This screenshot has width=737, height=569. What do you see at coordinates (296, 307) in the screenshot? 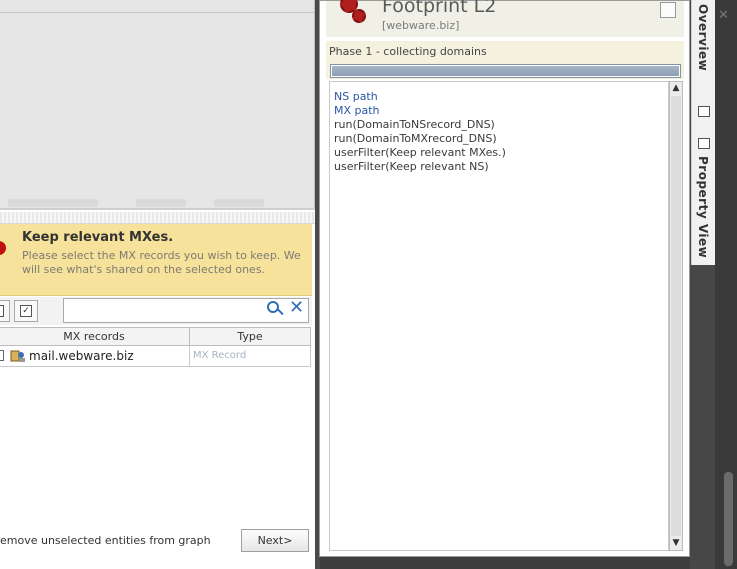
I see `clear-icon: ✕` at bounding box center [296, 307].